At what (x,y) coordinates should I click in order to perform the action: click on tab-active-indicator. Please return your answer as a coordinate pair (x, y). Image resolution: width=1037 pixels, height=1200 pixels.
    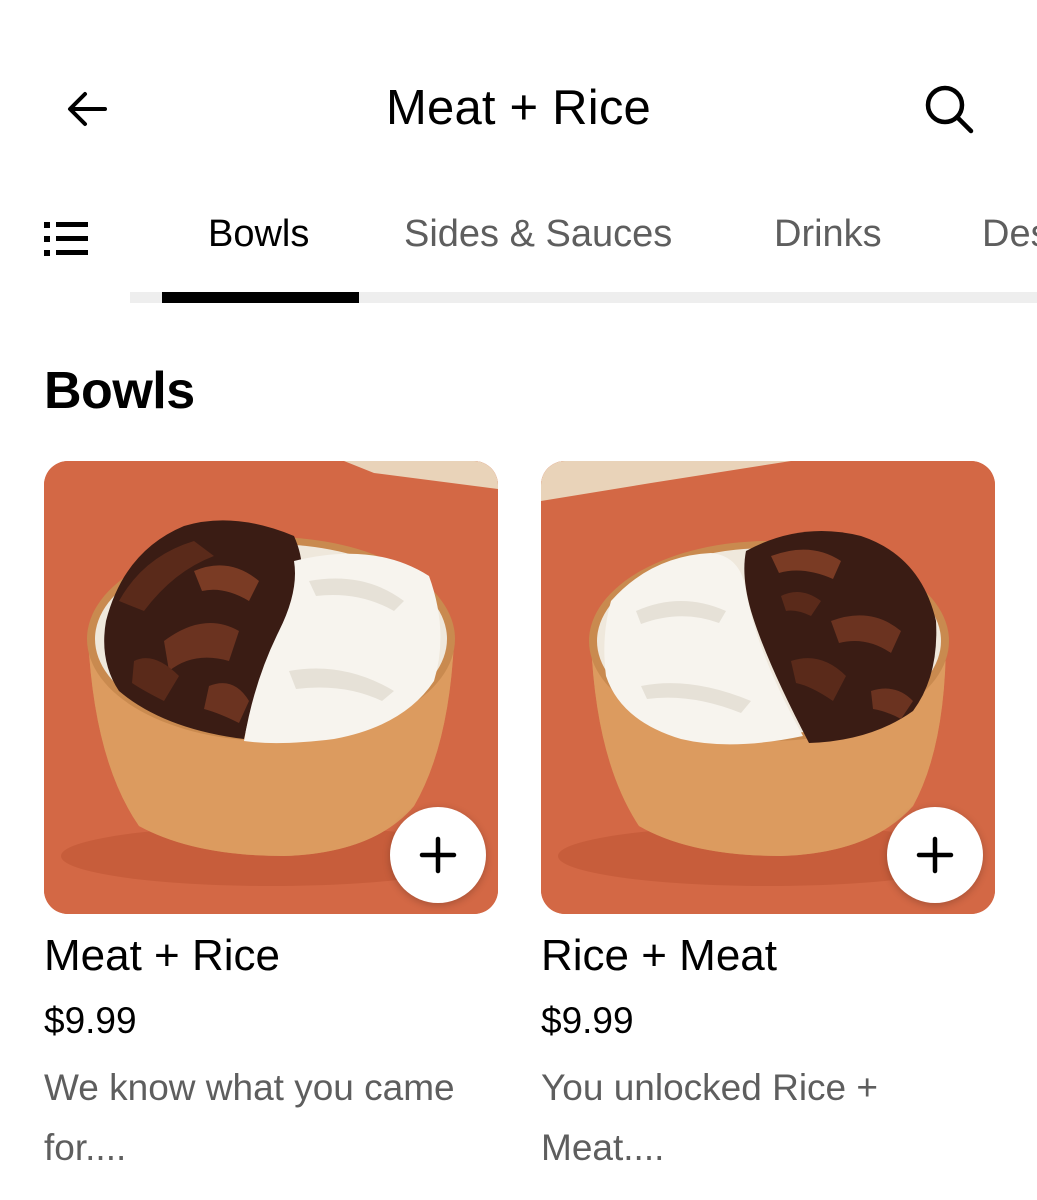
    Looking at the image, I should click on (260, 297).